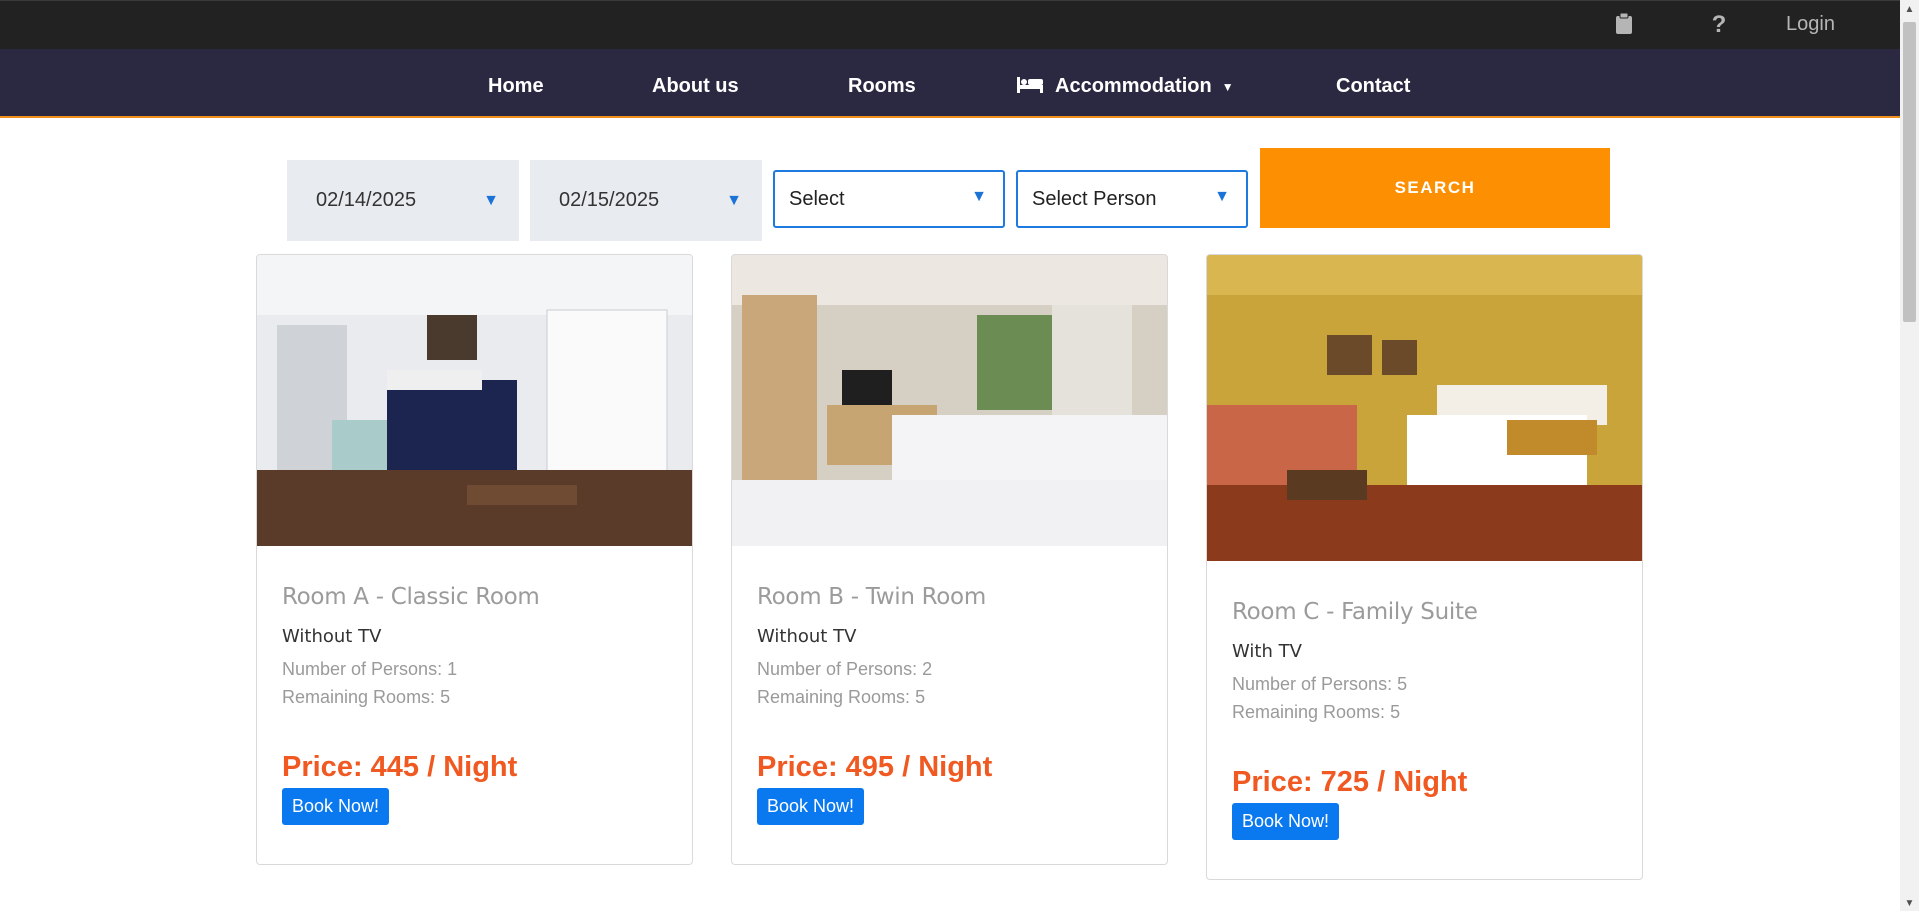 The width and height of the screenshot is (1919, 911). I want to click on checkin-date-value: 02/14/2025, so click(366, 200).